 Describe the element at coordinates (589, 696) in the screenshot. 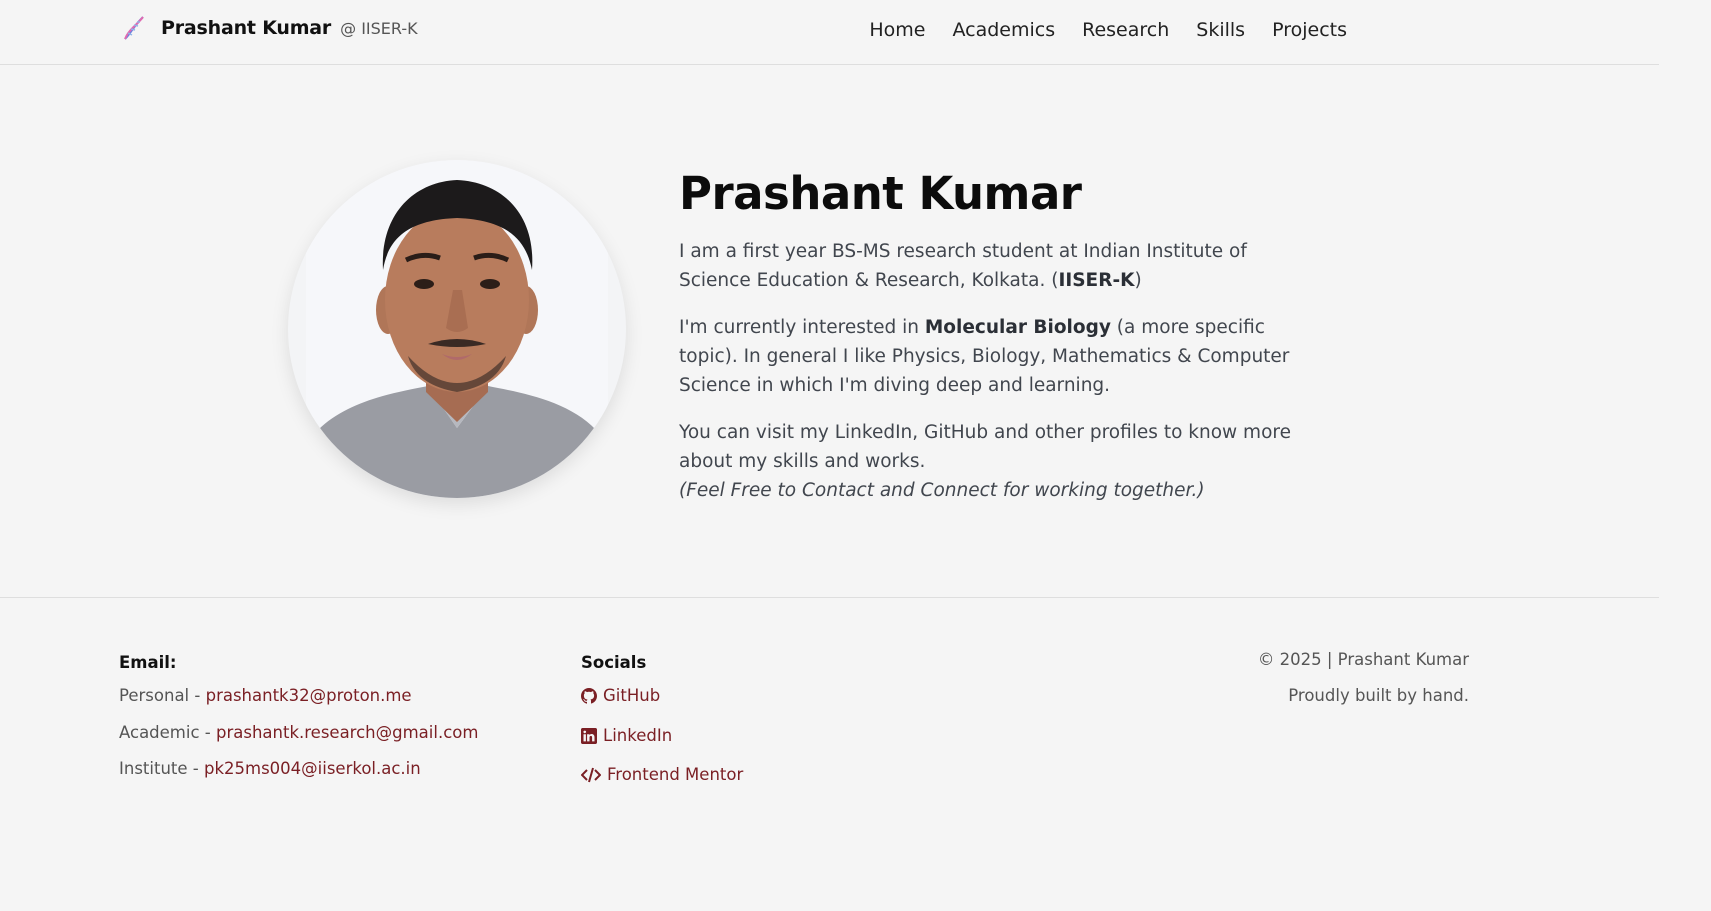

I see `github-icon` at that location.